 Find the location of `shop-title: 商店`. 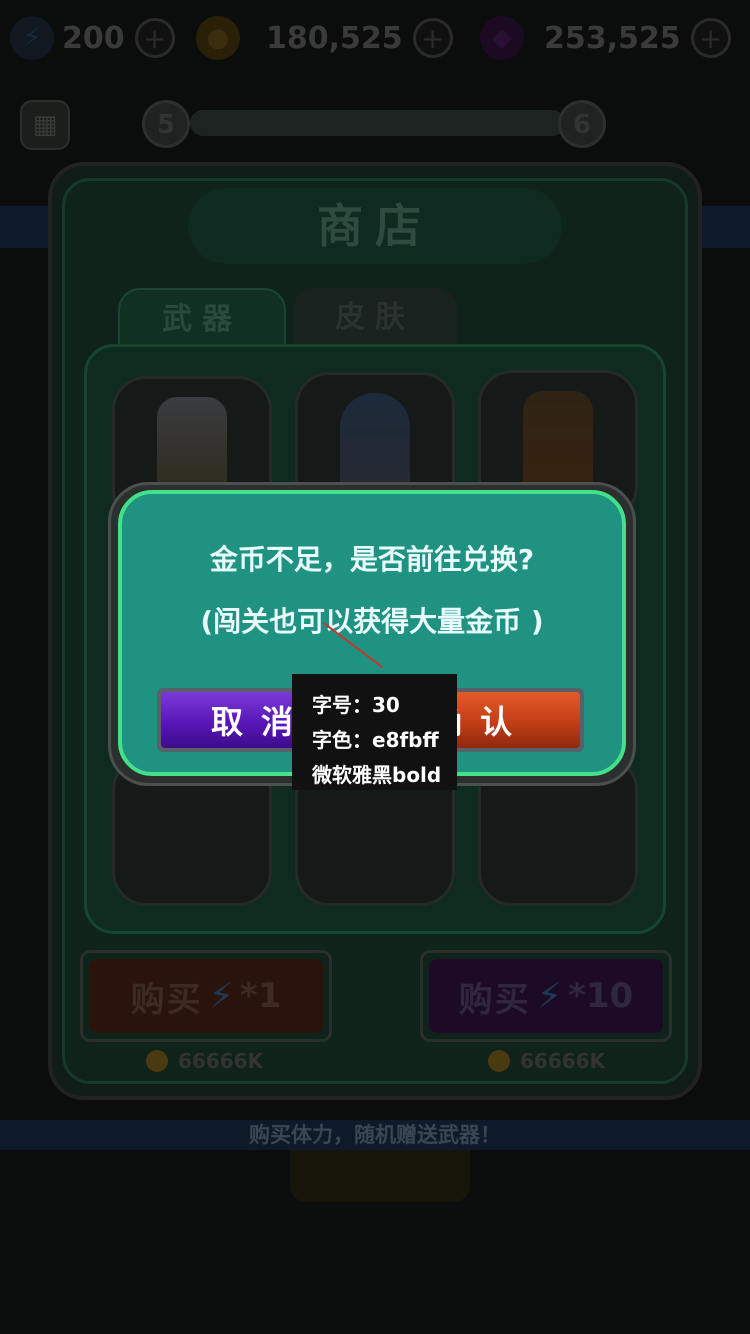

shop-title: 商店 is located at coordinates (375, 226).